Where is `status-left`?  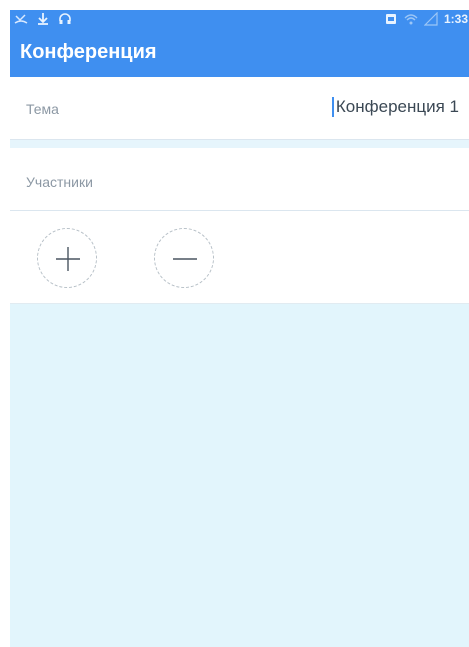 status-left is located at coordinates (43, 19).